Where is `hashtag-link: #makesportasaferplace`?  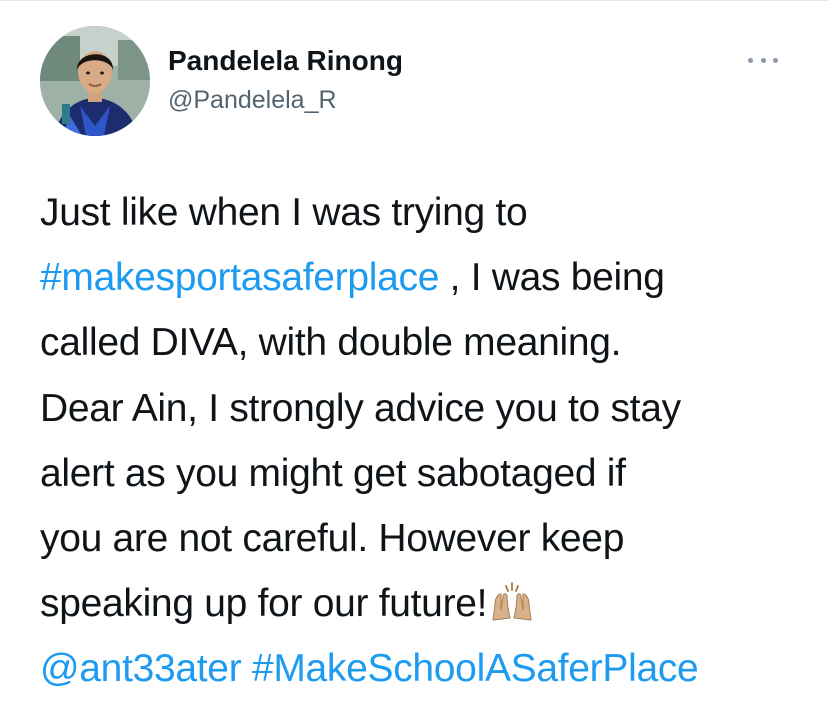 hashtag-link: #makesportasaferplace is located at coordinates (239, 277).